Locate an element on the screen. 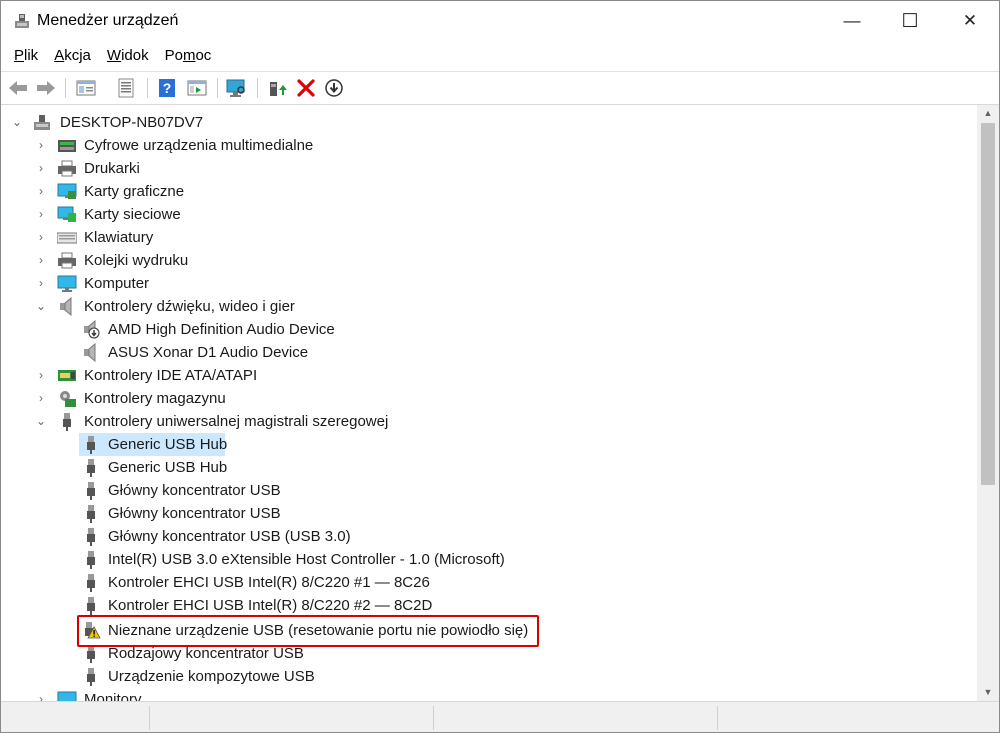 The image size is (1000, 733). menu-pomoc: Pomoc is located at coordinates (188, 56).